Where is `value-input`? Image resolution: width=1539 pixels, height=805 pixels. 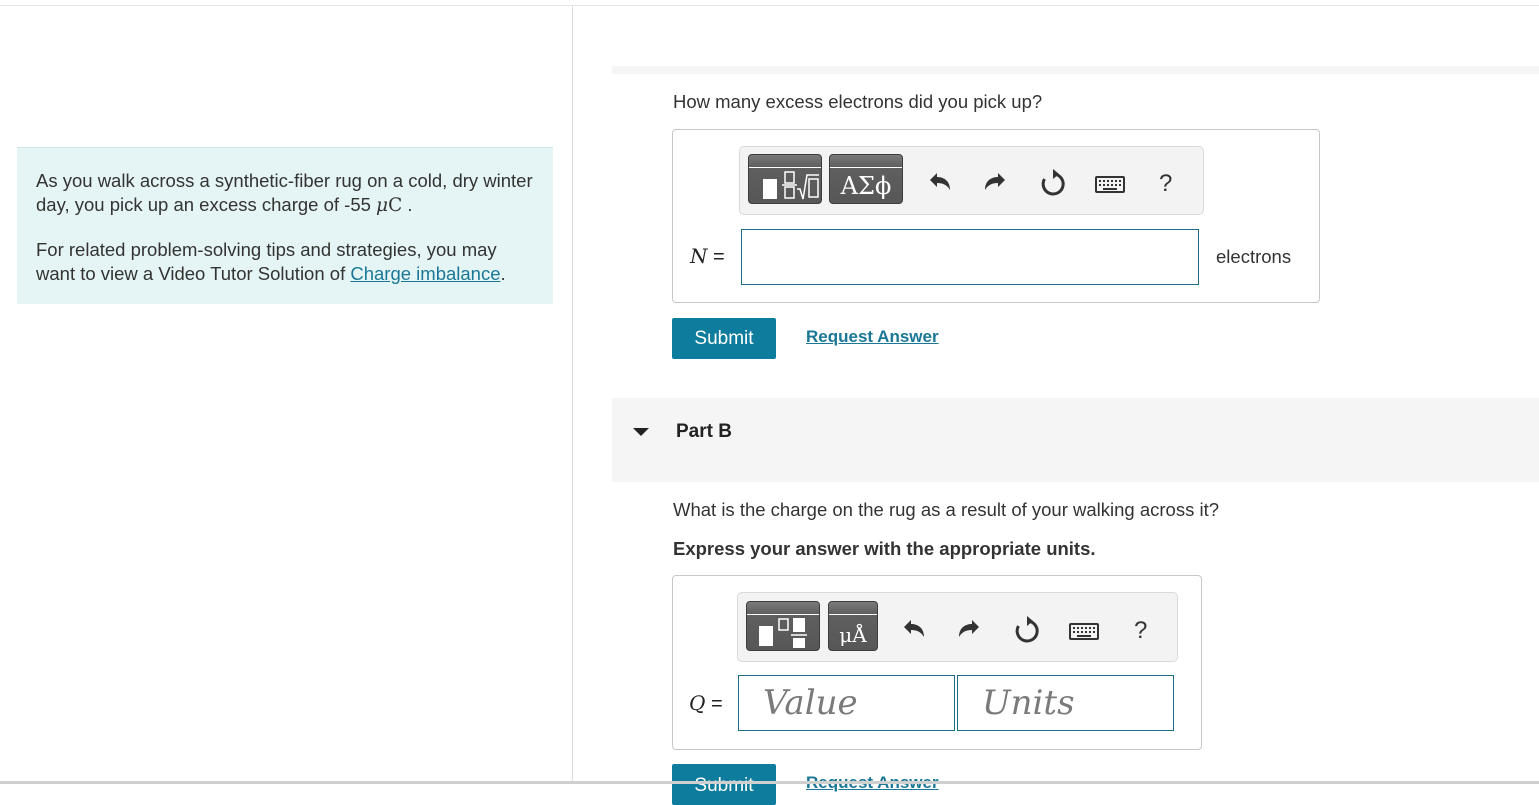
value-input is located at coordinates (846, 703).